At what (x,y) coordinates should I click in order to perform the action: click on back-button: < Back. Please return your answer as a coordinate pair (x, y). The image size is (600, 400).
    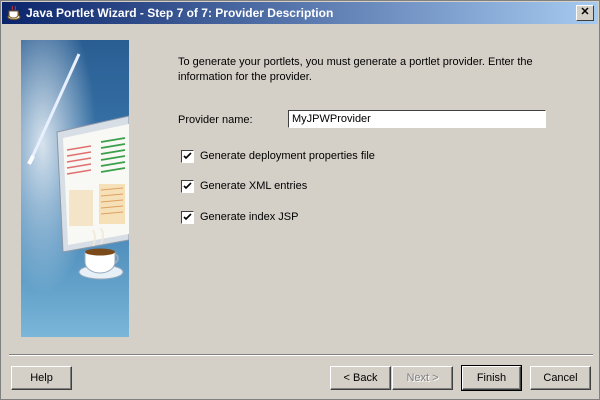
    Looking at the image, I should click on (360, 378).